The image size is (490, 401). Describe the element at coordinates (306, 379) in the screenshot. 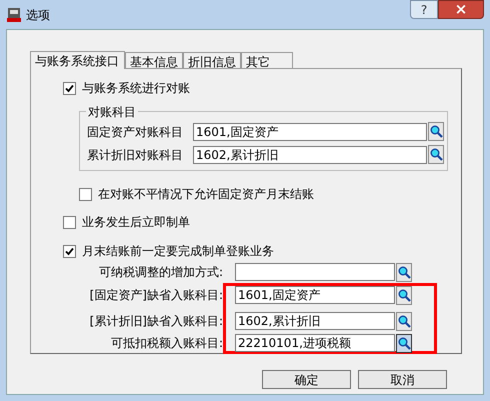

I see `dialog-button: 确定` at that location.